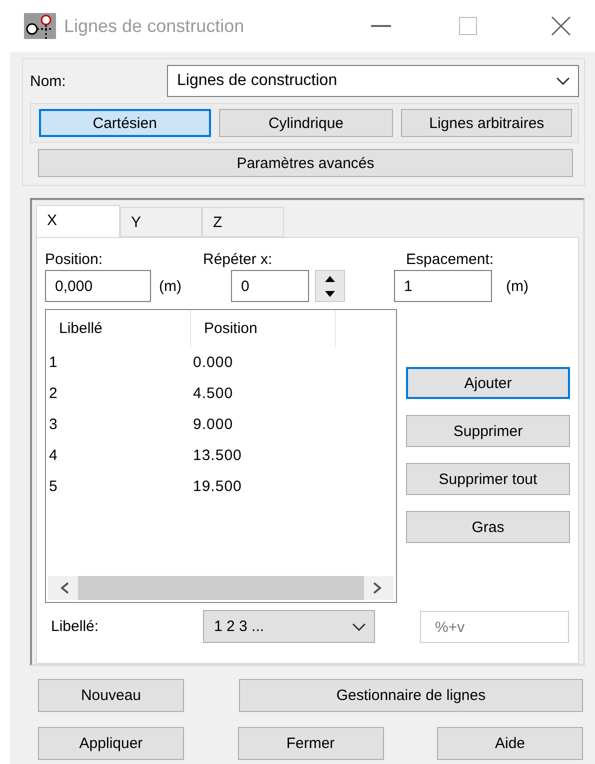  Describe the element at coordinates (263, 328) in the screenshot. I see `column-header: Position` at that location.